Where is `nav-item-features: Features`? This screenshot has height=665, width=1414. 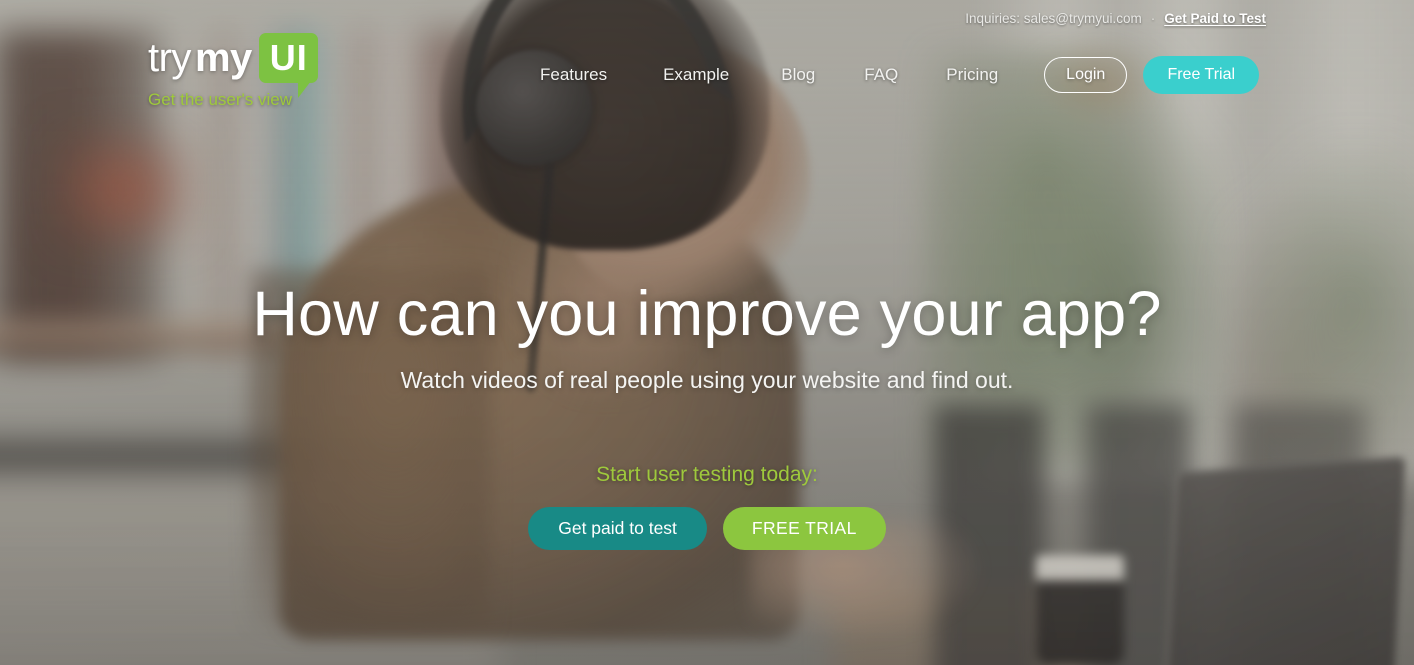 nav-item-features: Features is located at coordinates (573, 75).